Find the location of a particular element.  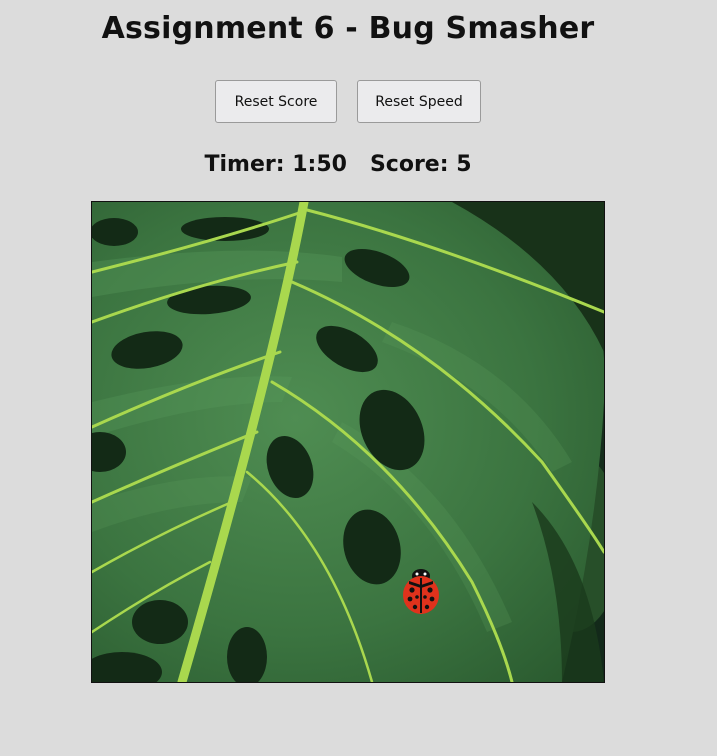

status-bar: Timer: 1:50 Score: 5 is located at coordinates (338, 164).